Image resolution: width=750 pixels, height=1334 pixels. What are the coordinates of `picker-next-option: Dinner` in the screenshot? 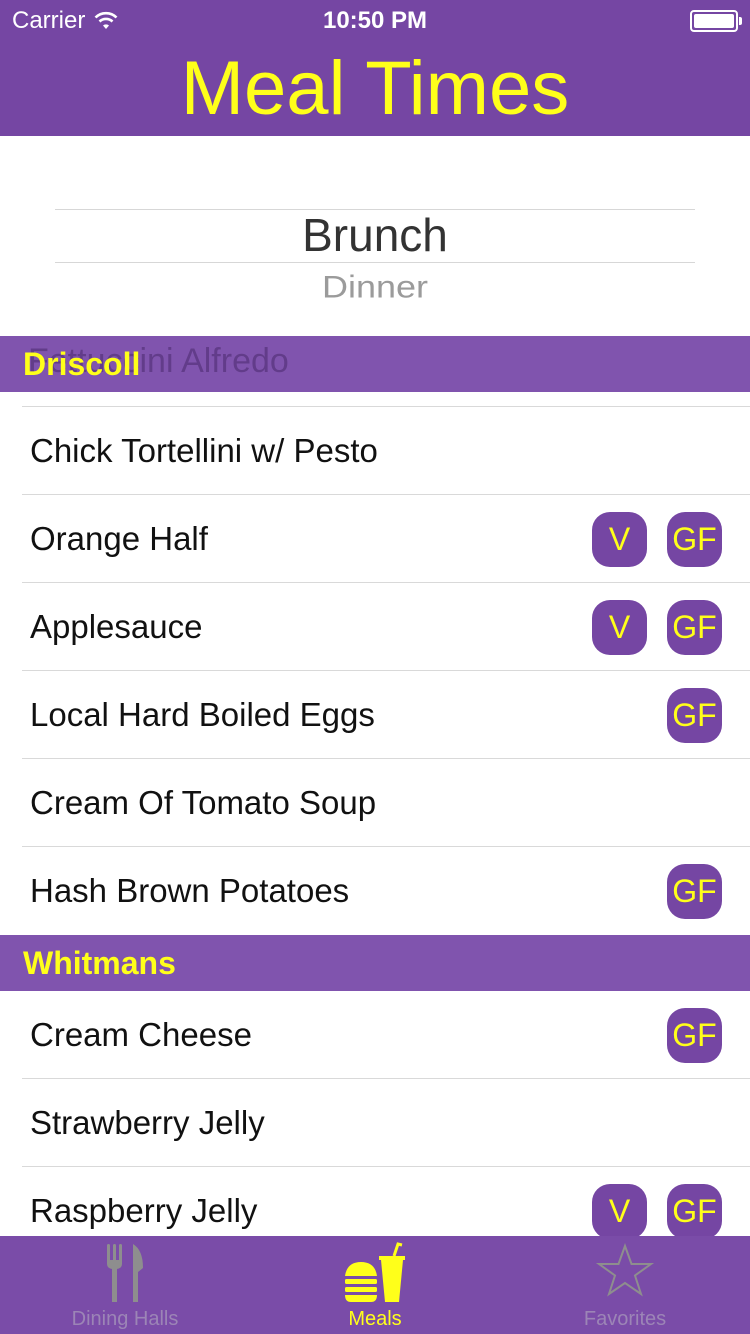 It's located at (375, 287).